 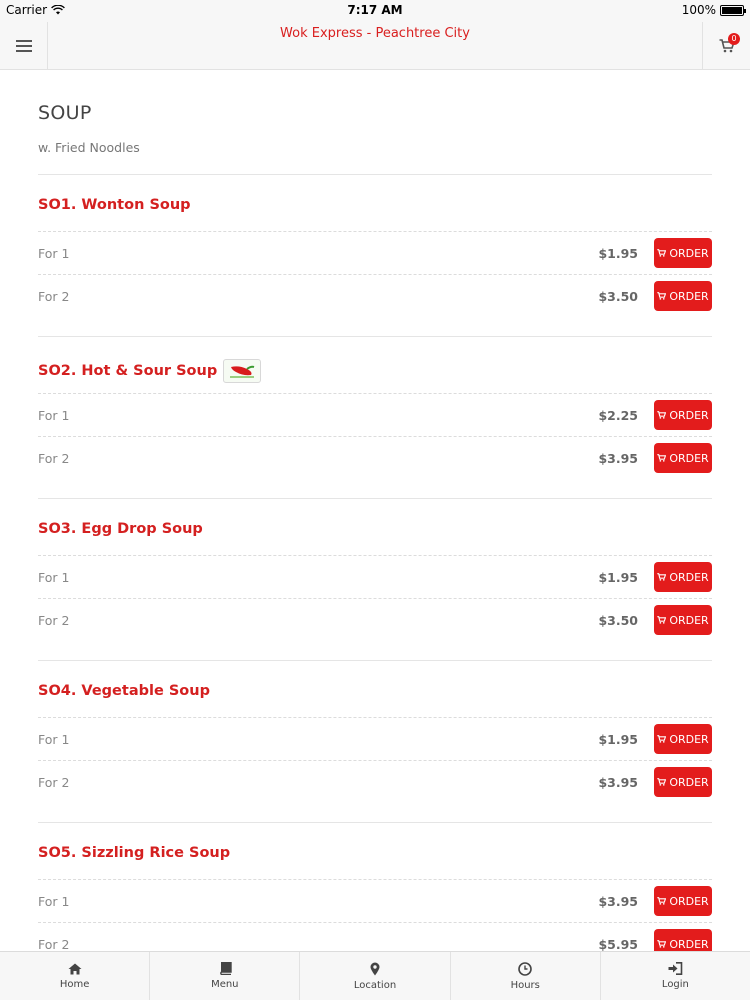 What do you see at coordinates (618, 415) in the screenshot?
I see `portion-price: $2.25` at bounding box center [618, 415].